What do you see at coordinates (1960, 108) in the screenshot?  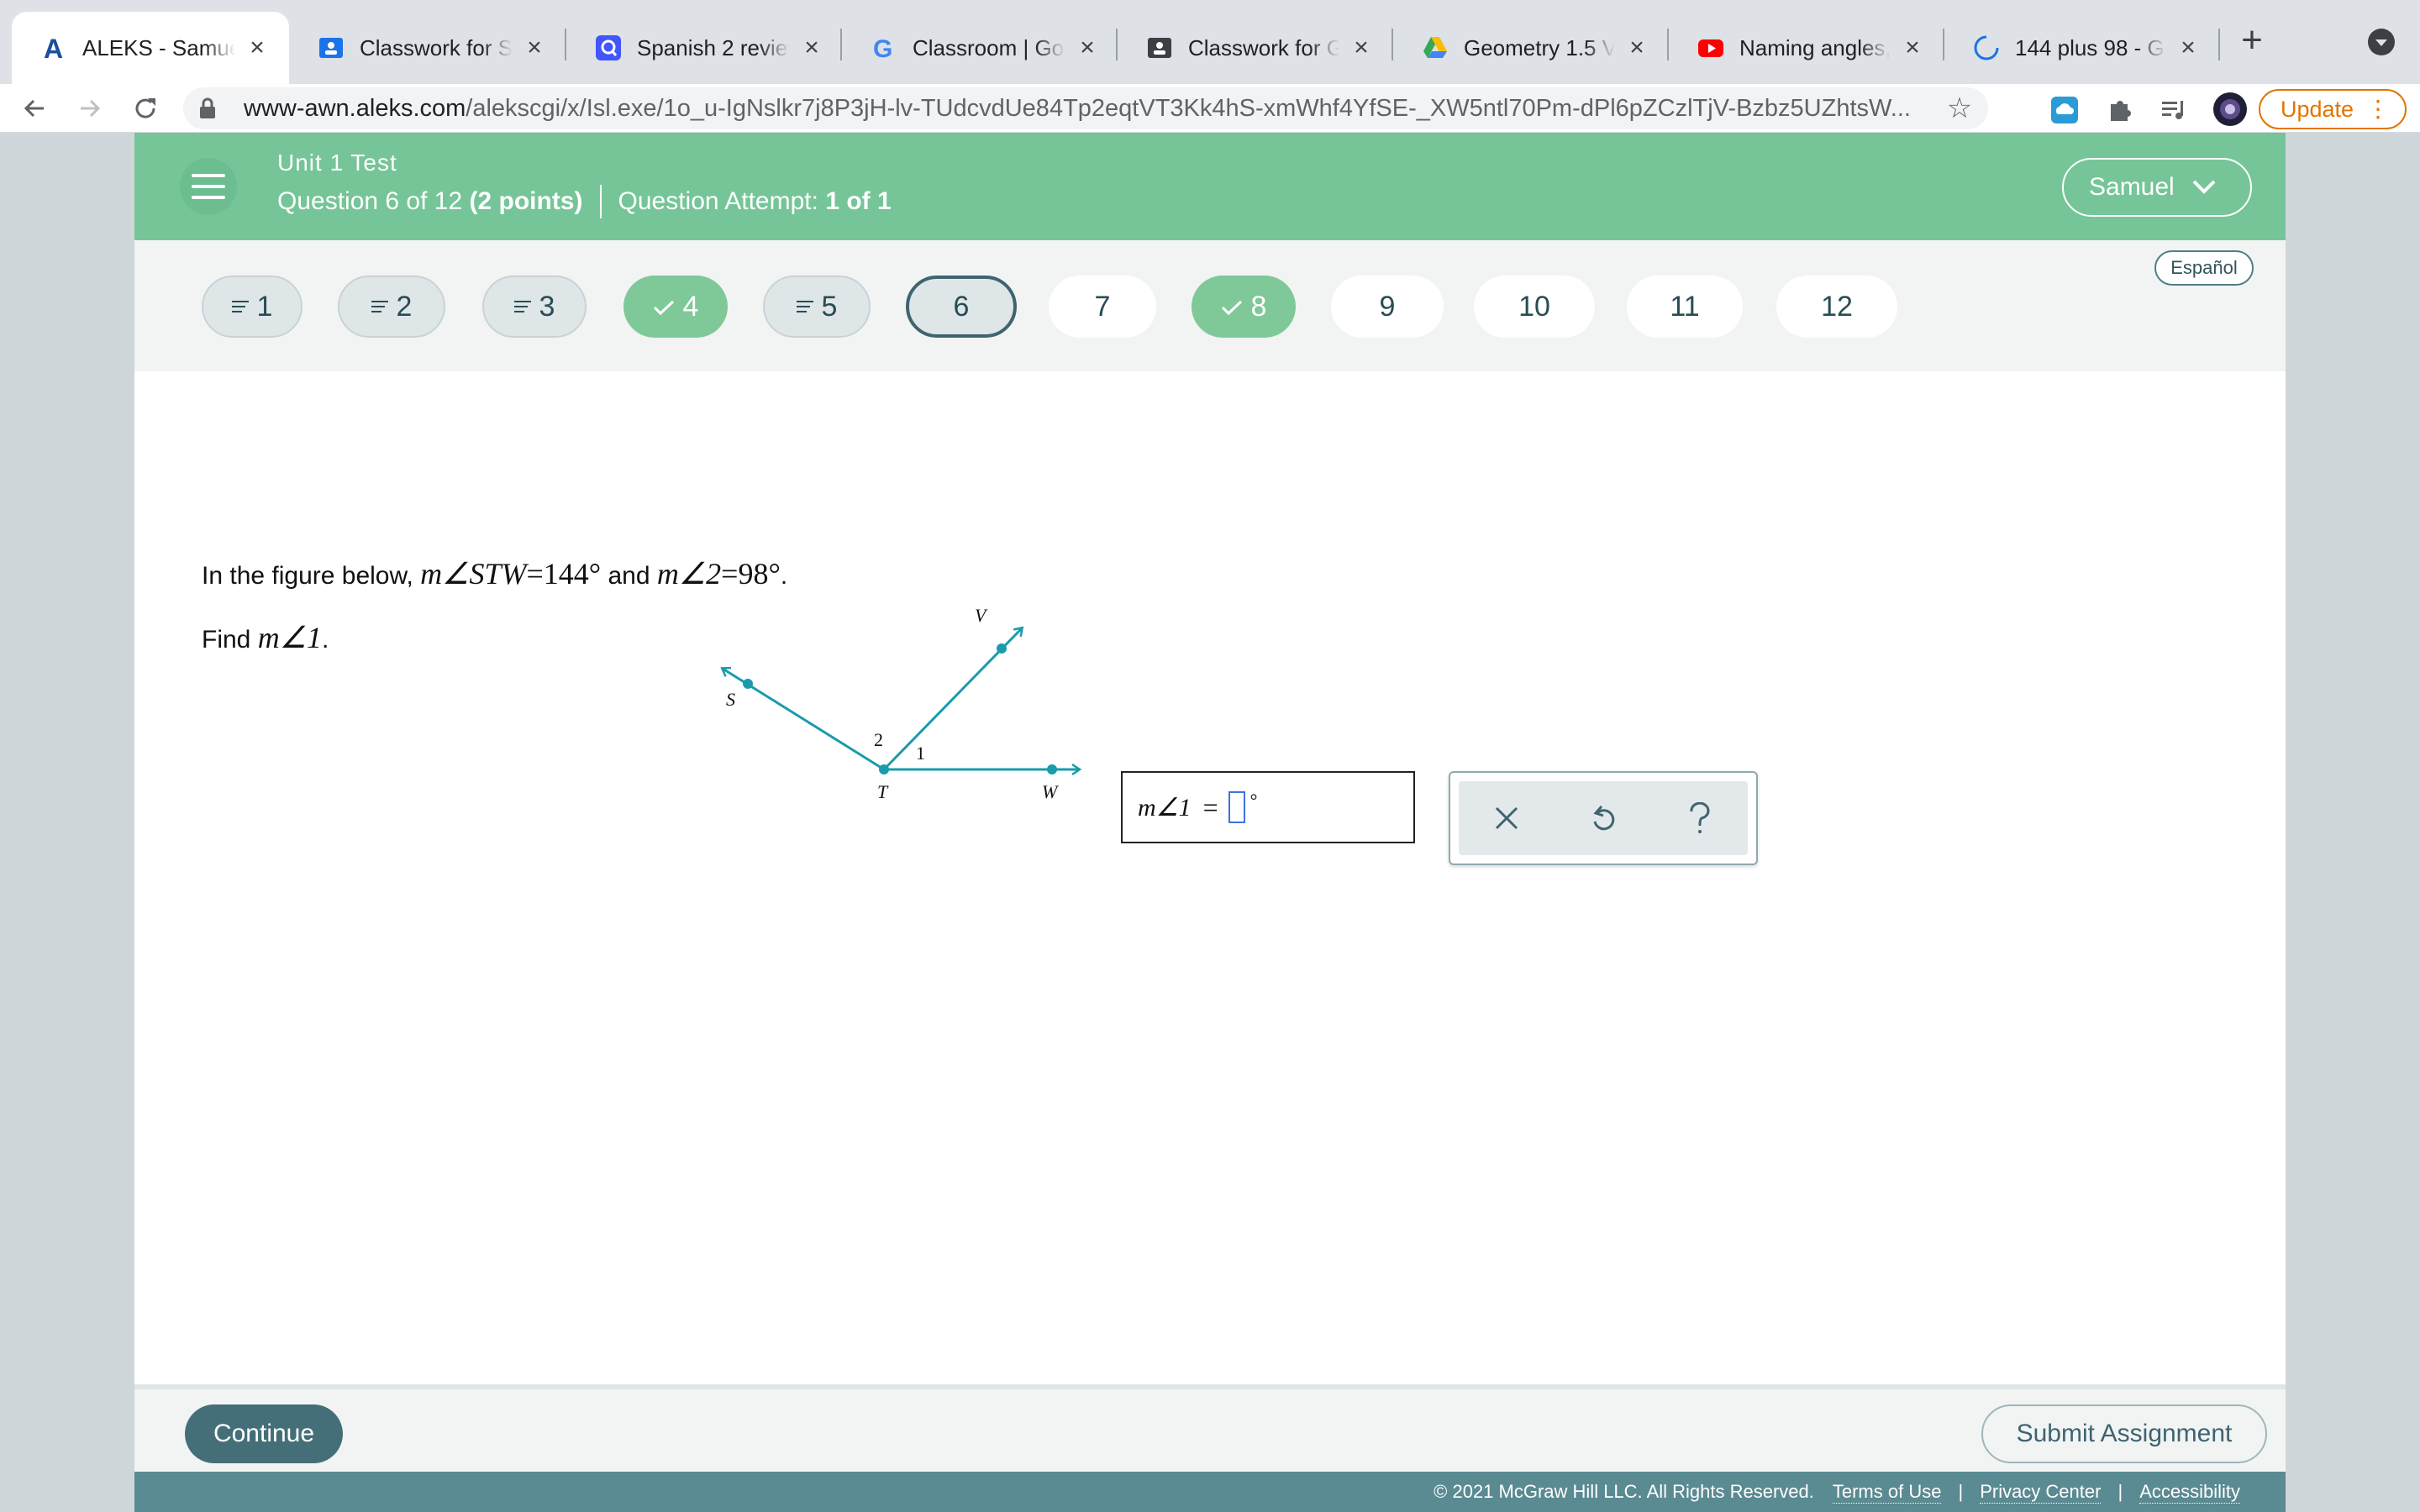 I see `bookmark-star-icon: ☆` at bounding box center [1960, 108].